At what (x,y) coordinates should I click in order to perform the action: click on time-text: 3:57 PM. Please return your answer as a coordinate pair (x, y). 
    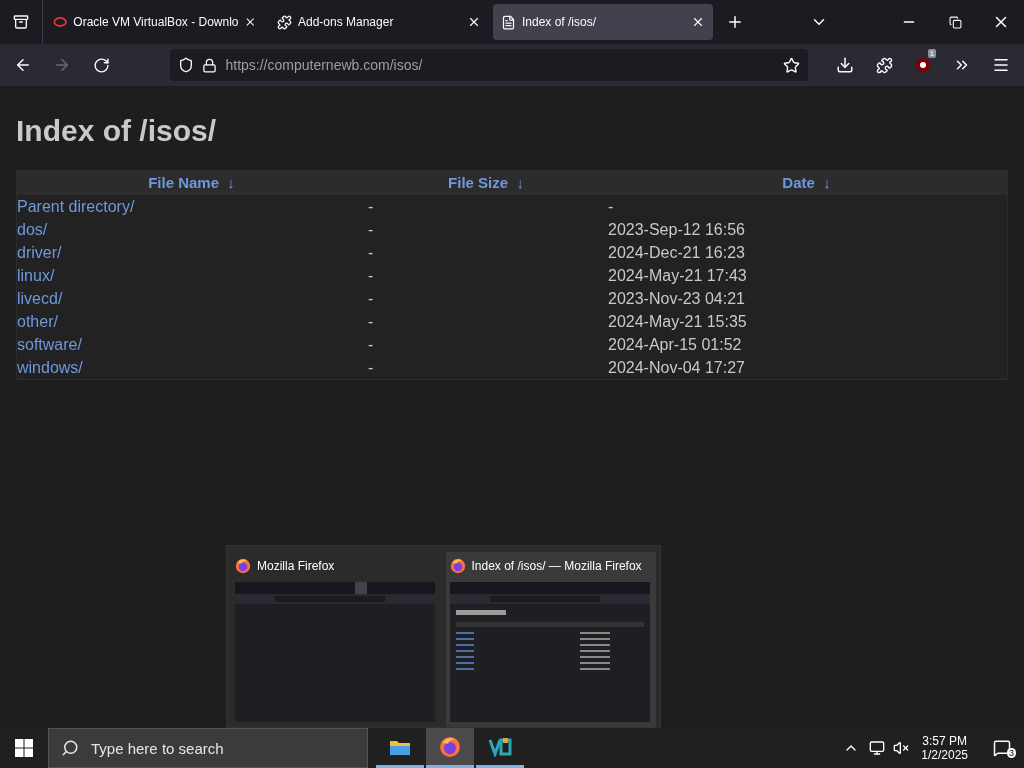
    Looking at the image, I should click on (944, 741).